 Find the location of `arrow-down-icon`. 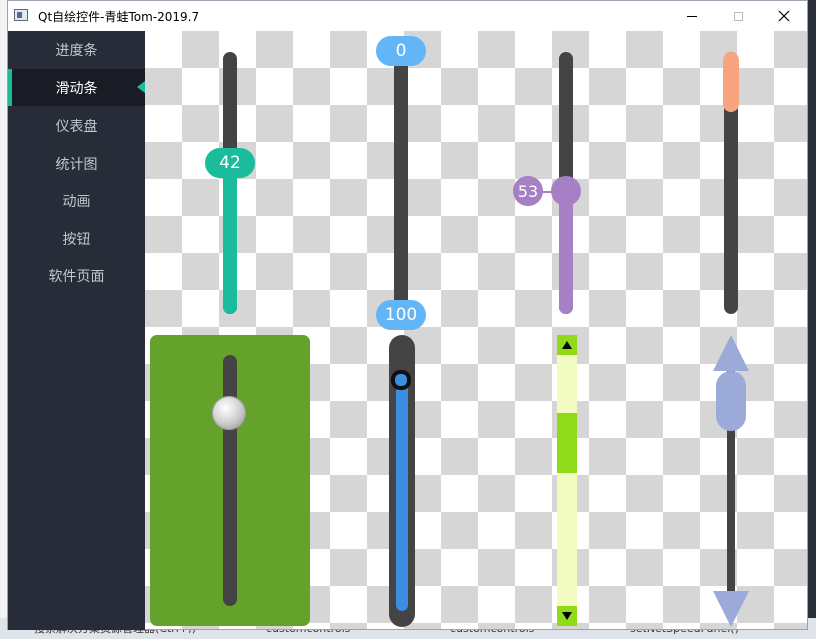

arrow-down-icon is located at coordinates (731, 609).